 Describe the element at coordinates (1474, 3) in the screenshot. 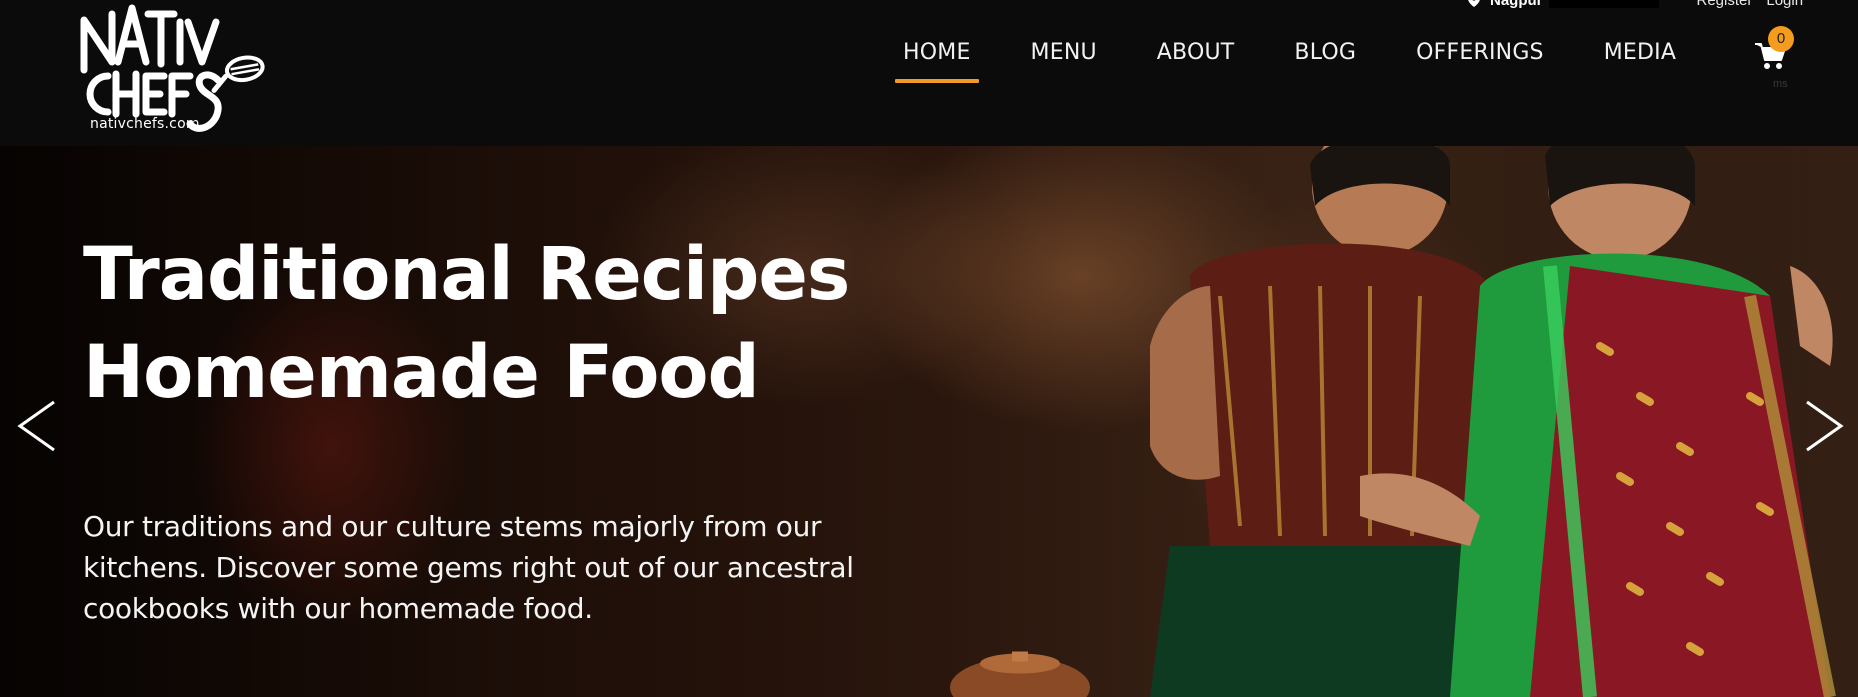

I see `location-pin-icon` at that location.